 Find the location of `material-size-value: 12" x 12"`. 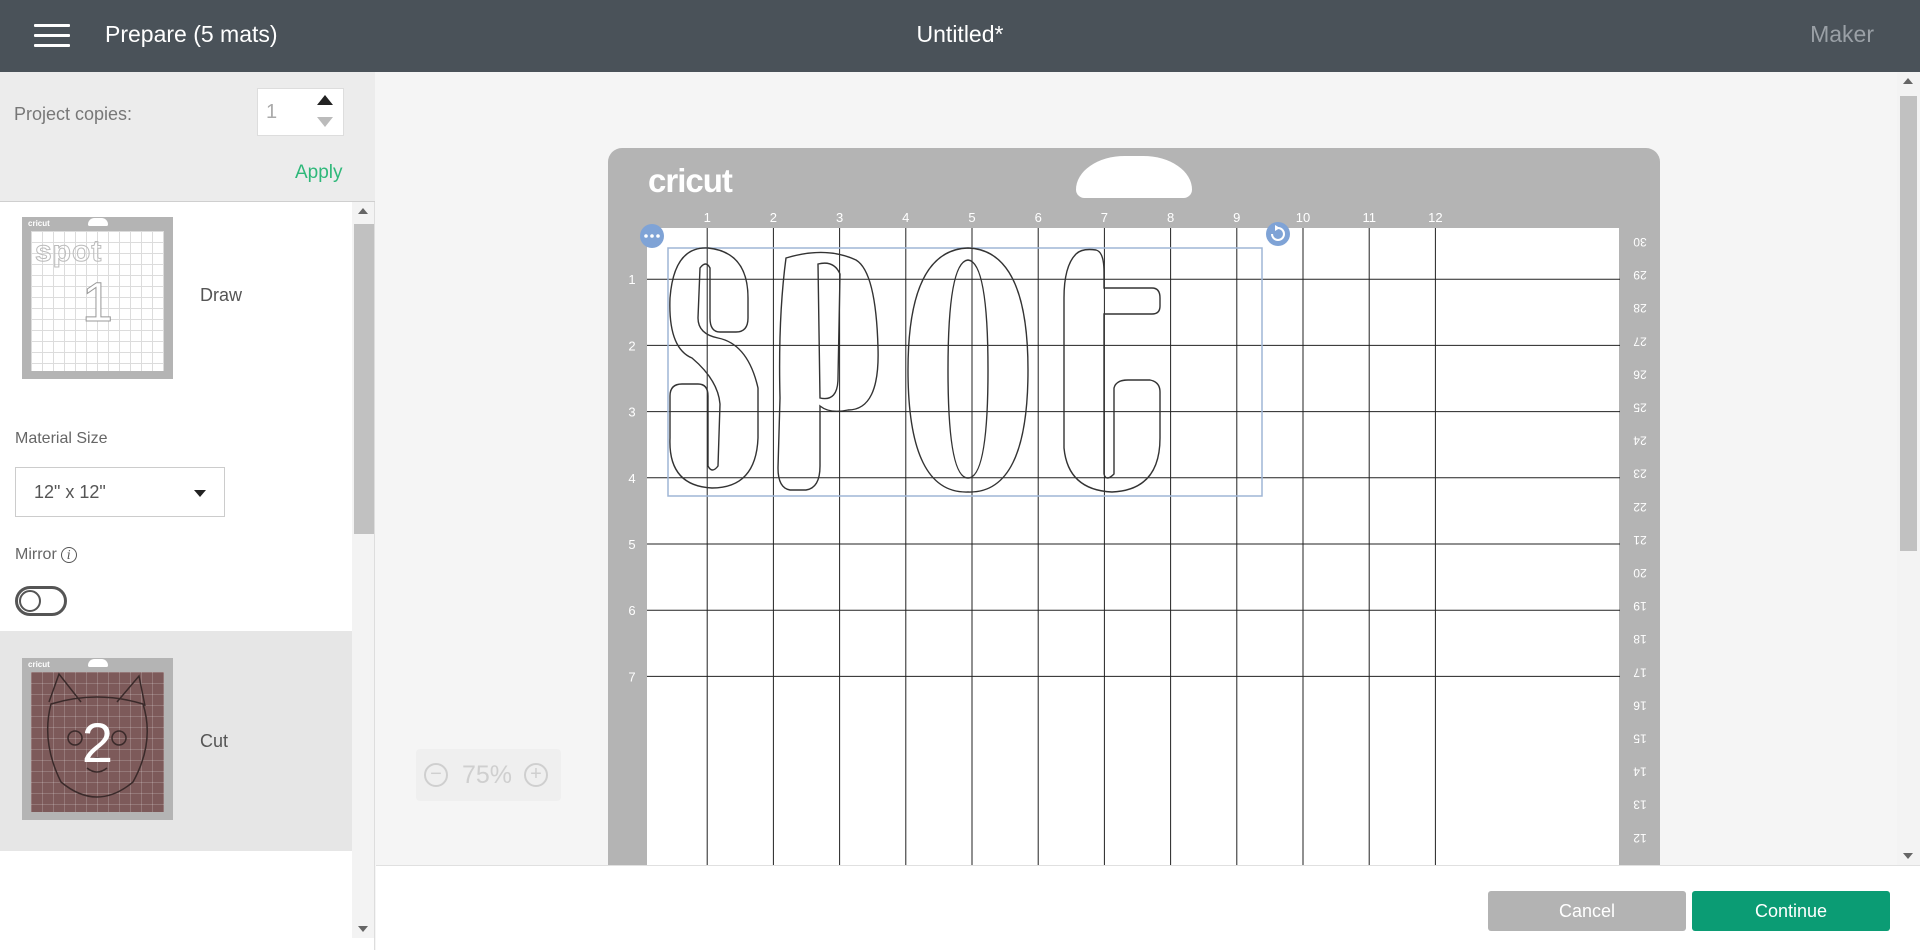

material-size-value: 12" x 12" is located at coordinates (70, 492).